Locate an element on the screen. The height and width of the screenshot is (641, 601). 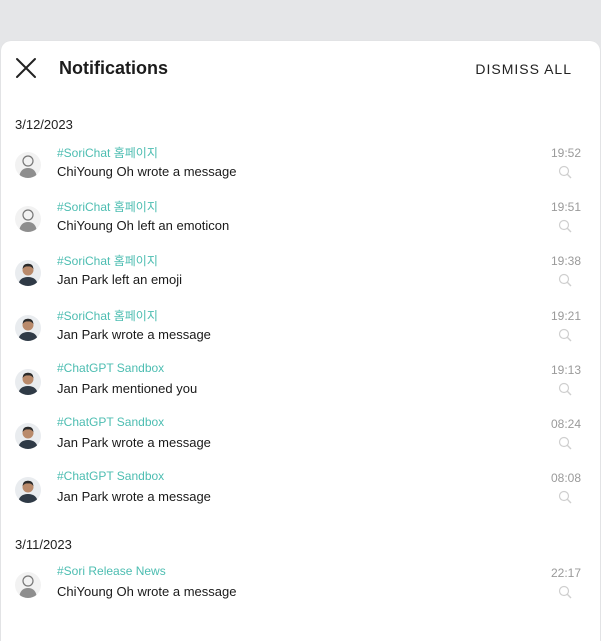
timestamp: 19:52 is located at coordinates (565, 153).